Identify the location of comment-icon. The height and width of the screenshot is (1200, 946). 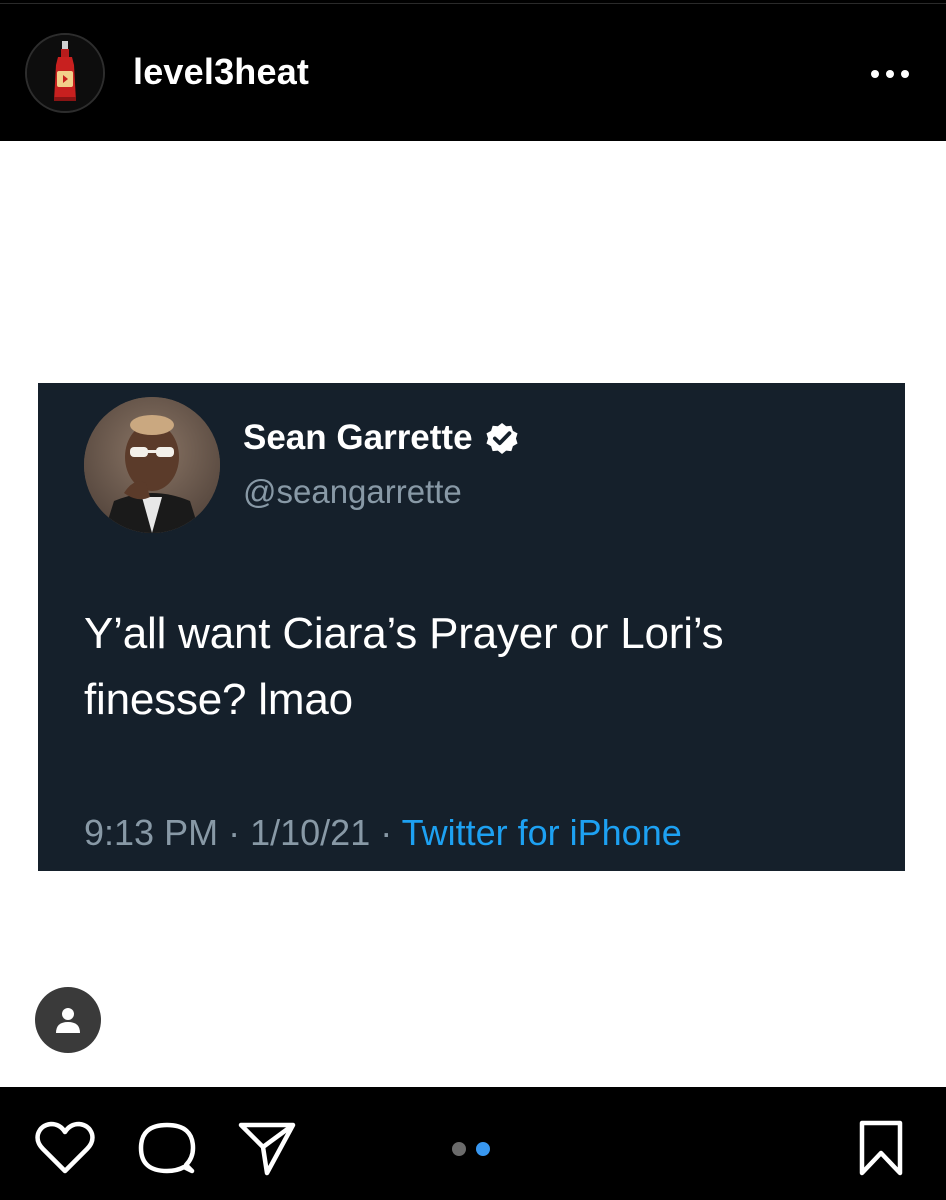
(167, 1148).